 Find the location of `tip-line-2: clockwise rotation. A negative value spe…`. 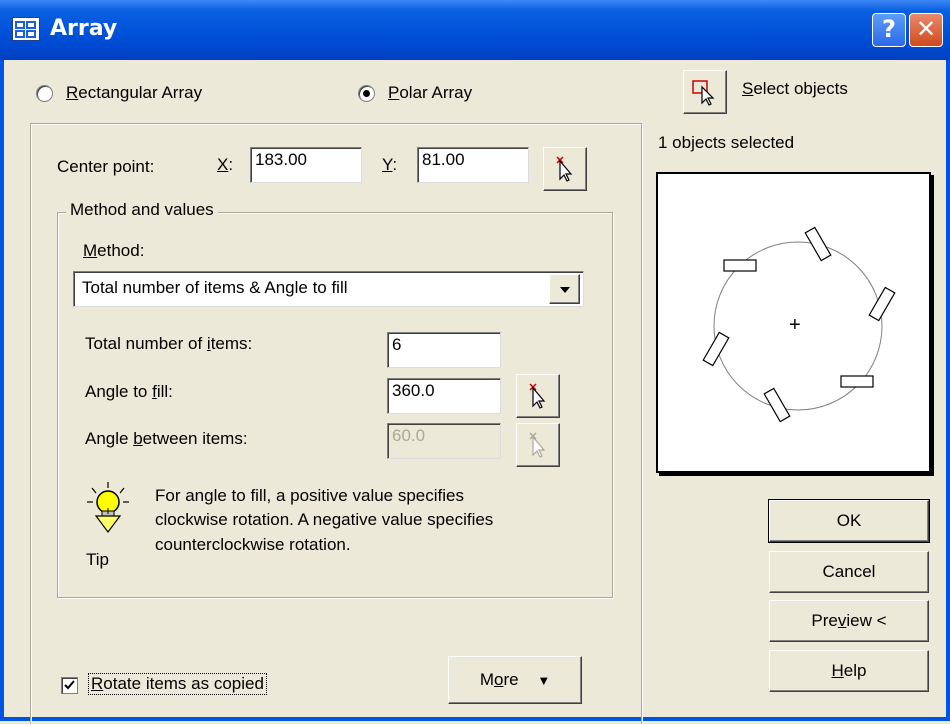

tip-line-2: clockwise rotation. A negative value spe… is located at coordinates (324, 519).